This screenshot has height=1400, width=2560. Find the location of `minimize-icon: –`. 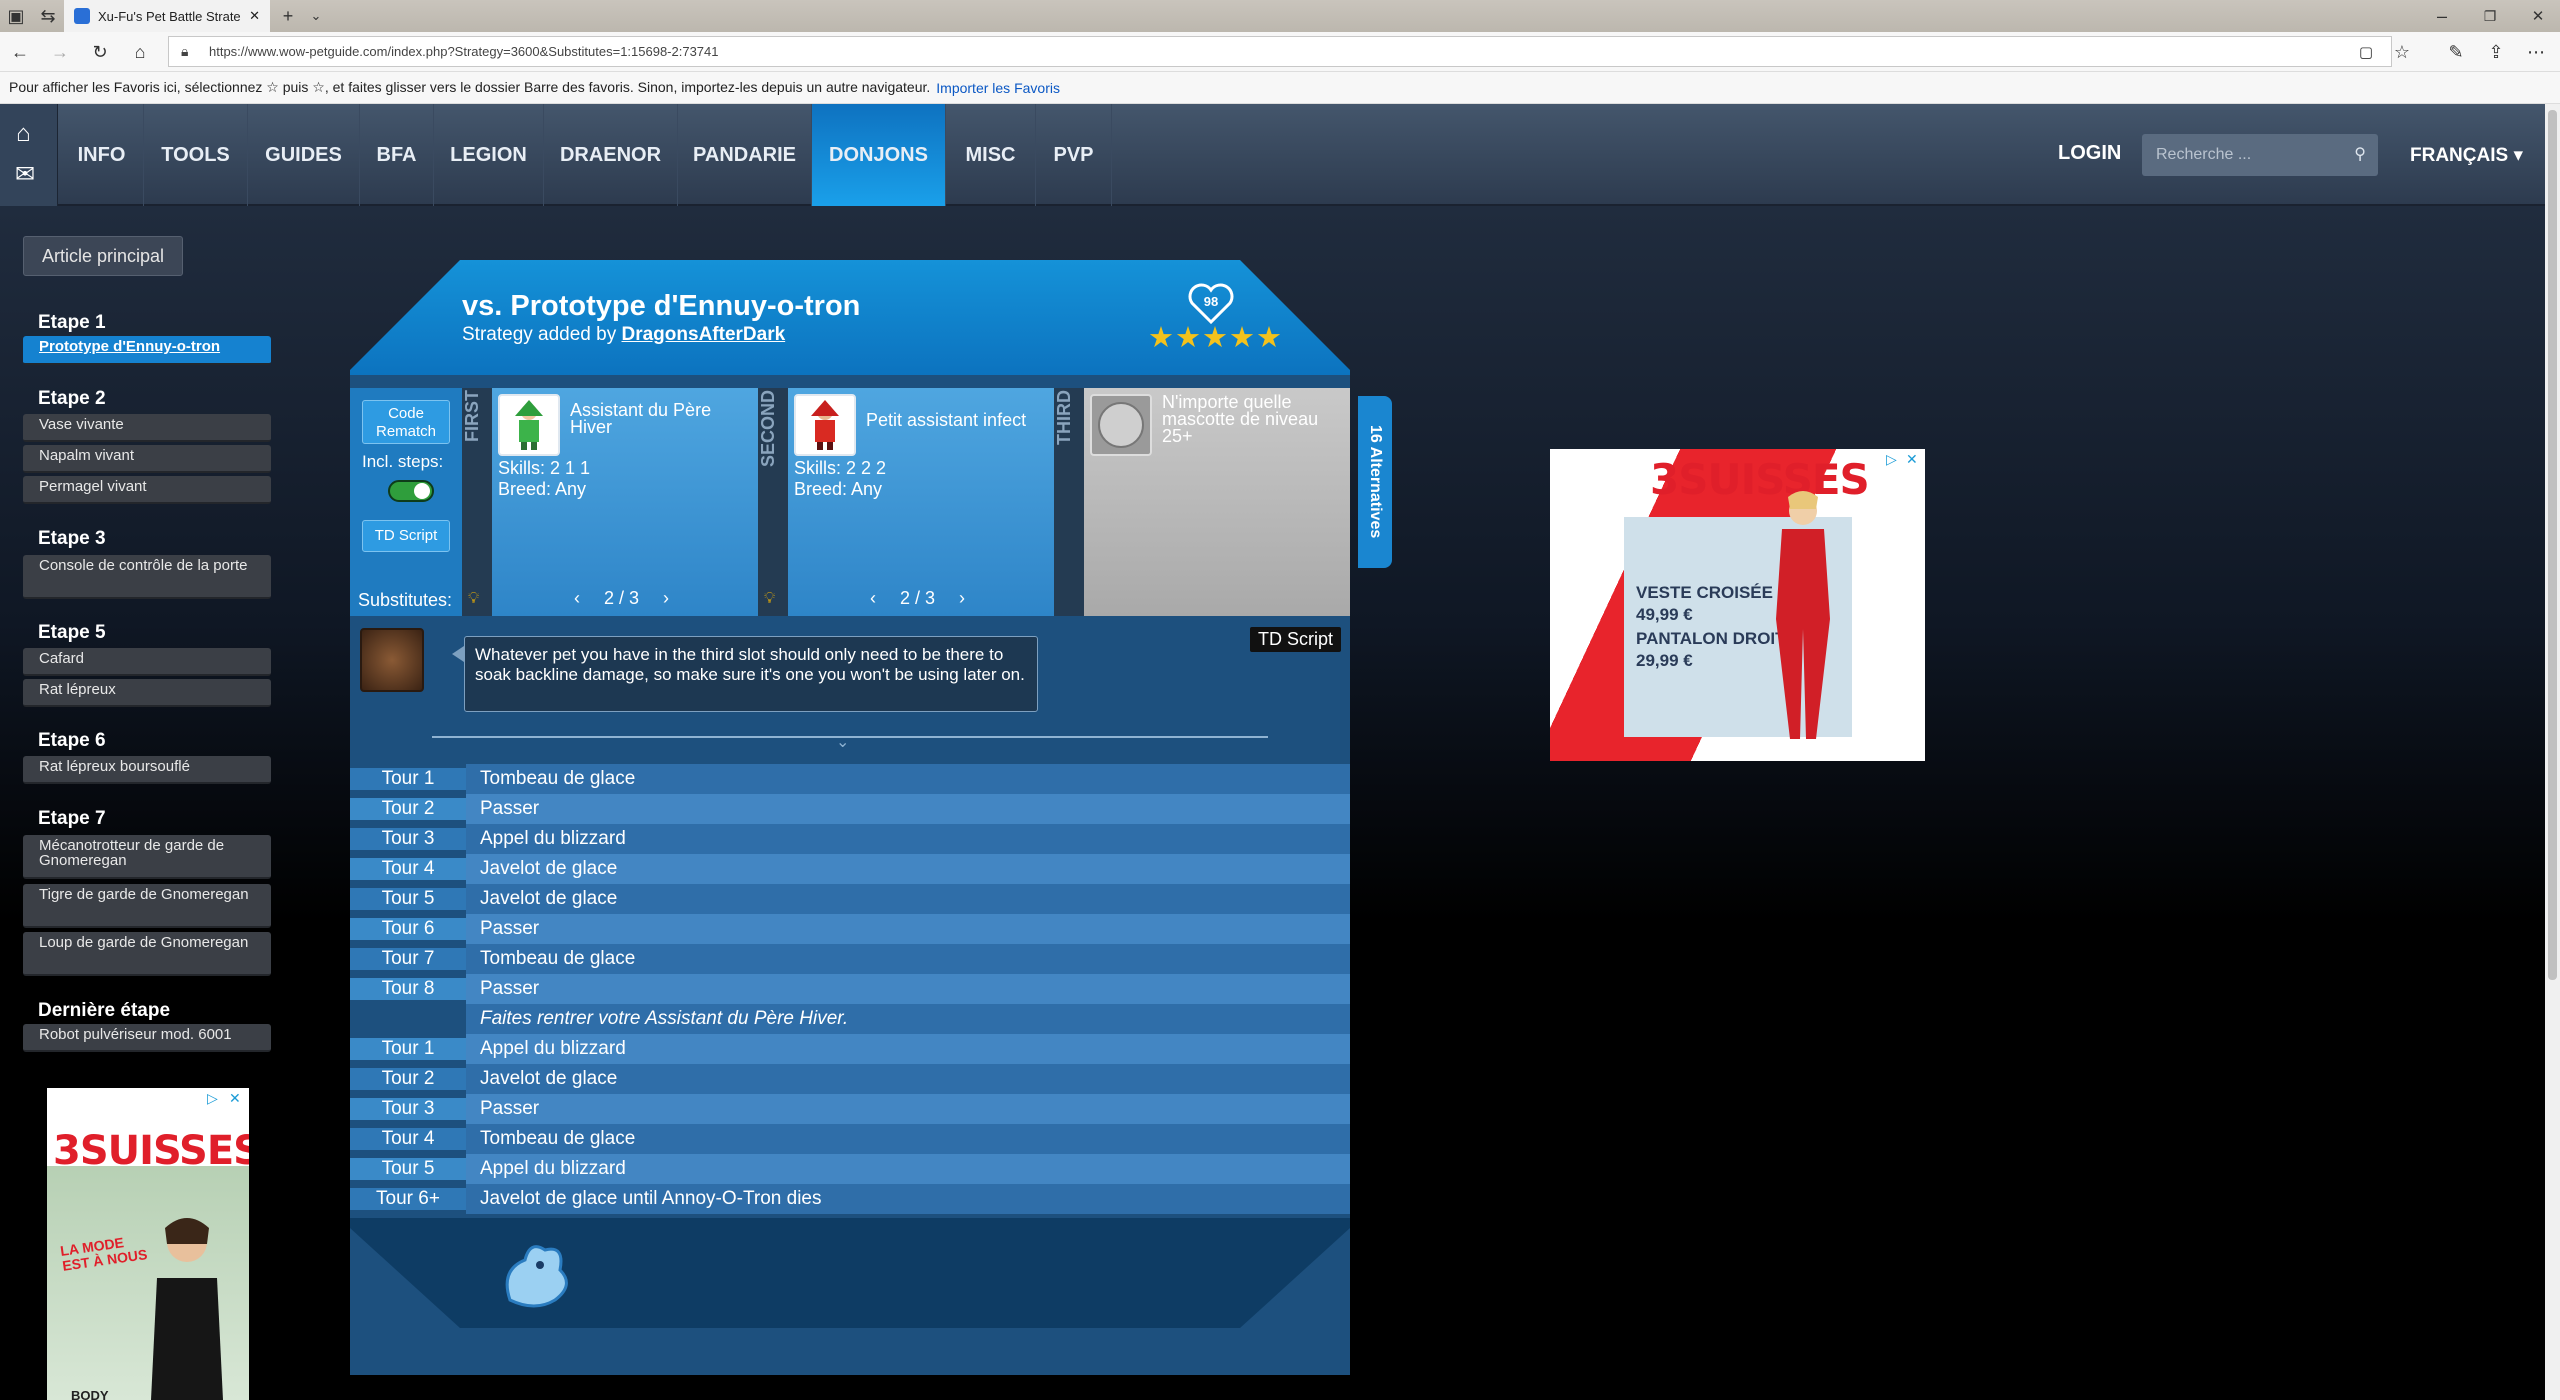

minimize-icon: – is located at coordinates (2442, 16).